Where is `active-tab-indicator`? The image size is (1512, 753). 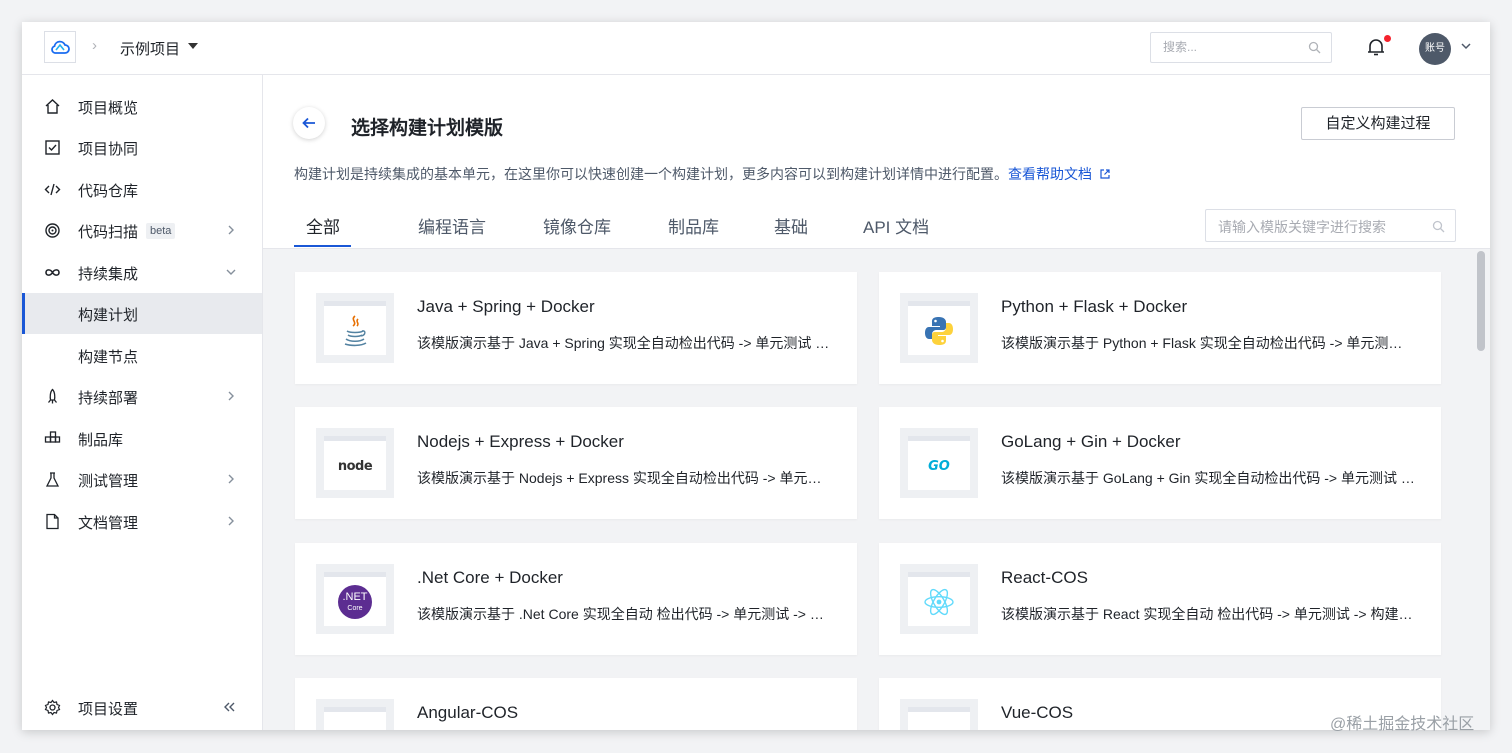
active-tab-indicator is located at coordinates (322, 246).